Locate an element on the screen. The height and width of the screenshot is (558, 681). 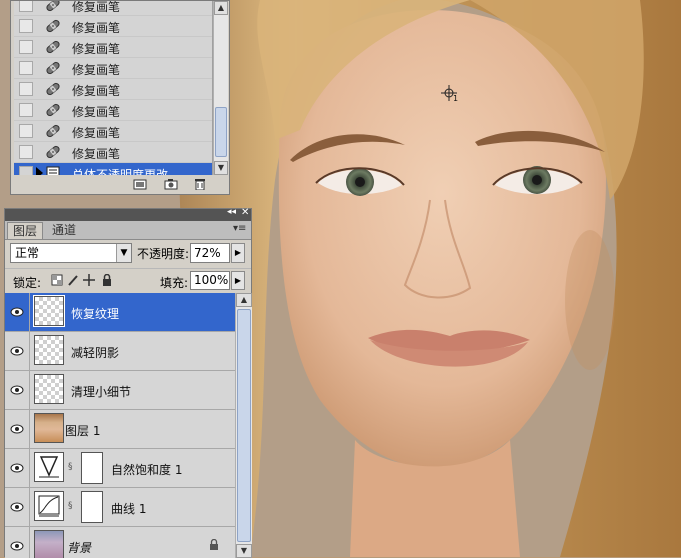
panel-menu-icon: ▾≡ is located at coordinates (239, 228).